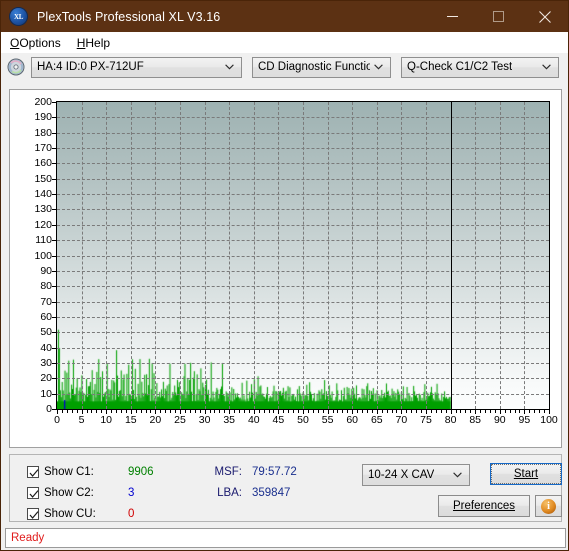 This screenshot has height=551, width=569. I want to click on show-c2-row: Show C2: 3, so click(90, 492).